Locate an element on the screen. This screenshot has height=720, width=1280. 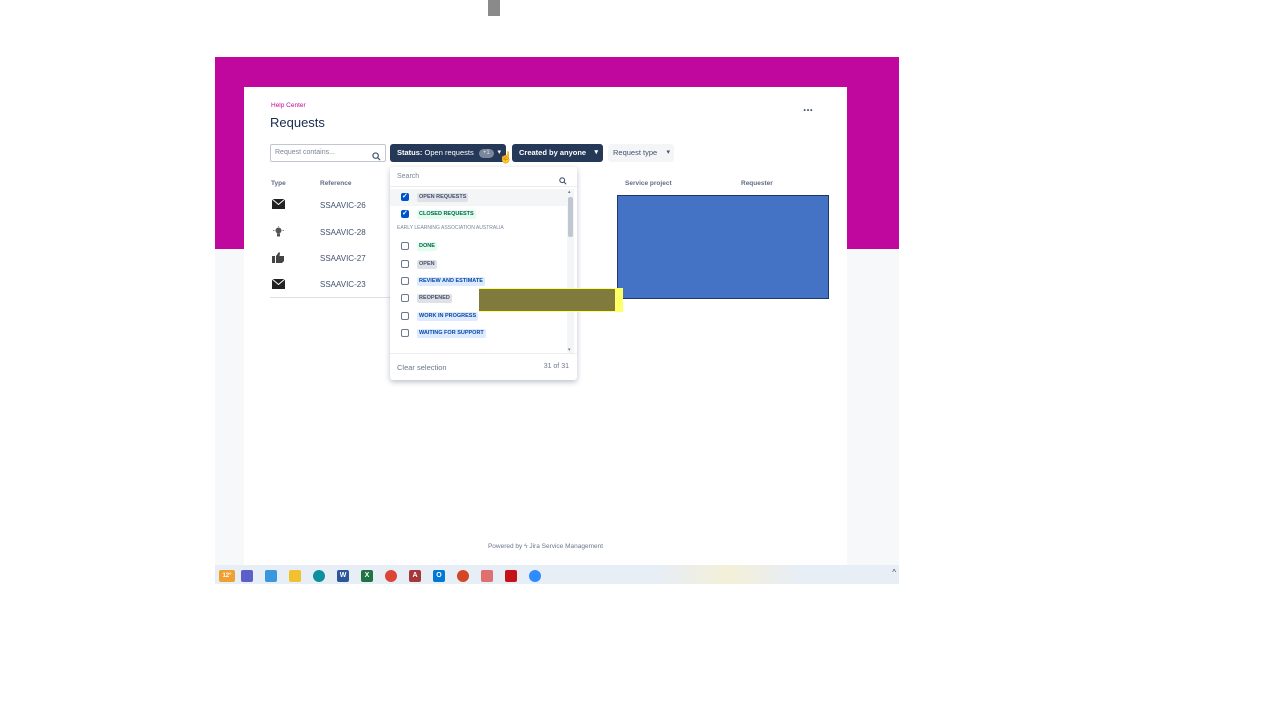
snipping-tool-icon is located at coordinates (487, 576).